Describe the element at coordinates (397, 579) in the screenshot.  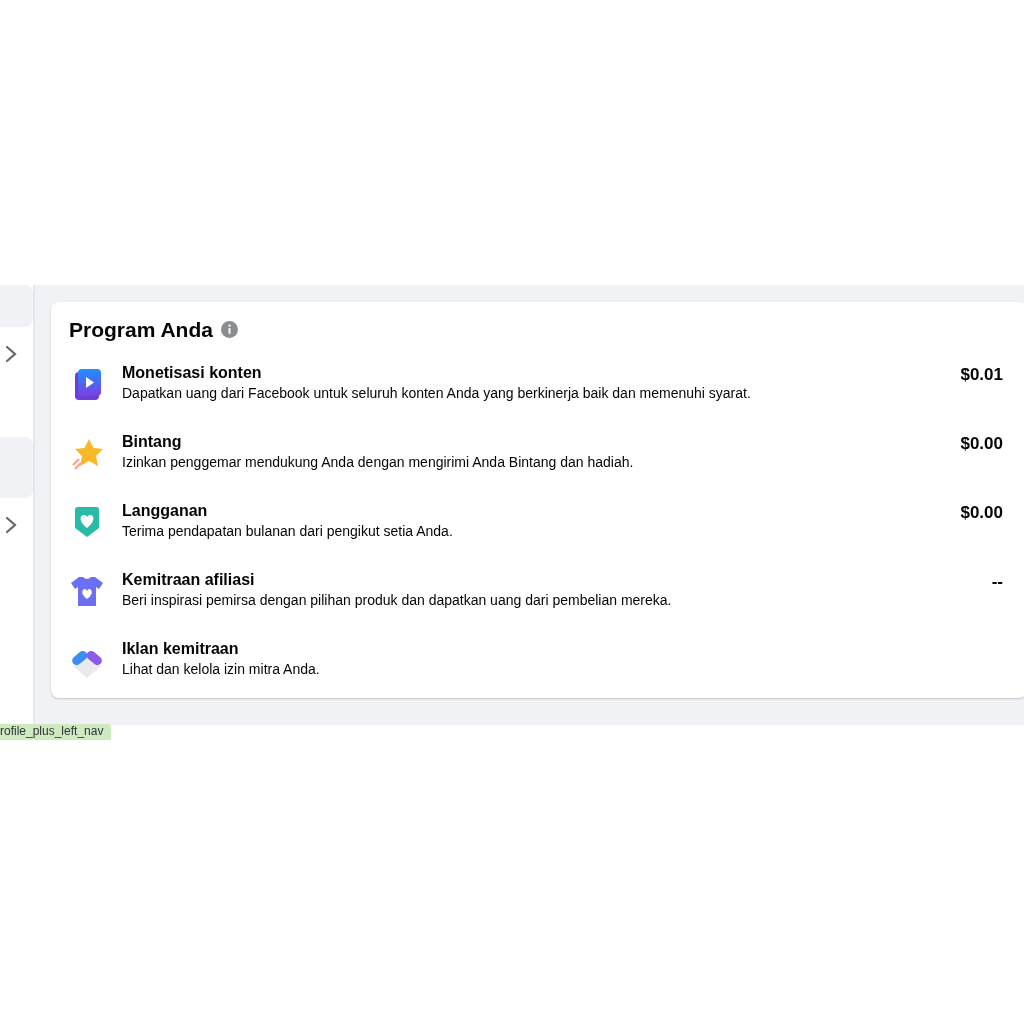
I see `program-title: Kemitraan afiliasi` at that location.